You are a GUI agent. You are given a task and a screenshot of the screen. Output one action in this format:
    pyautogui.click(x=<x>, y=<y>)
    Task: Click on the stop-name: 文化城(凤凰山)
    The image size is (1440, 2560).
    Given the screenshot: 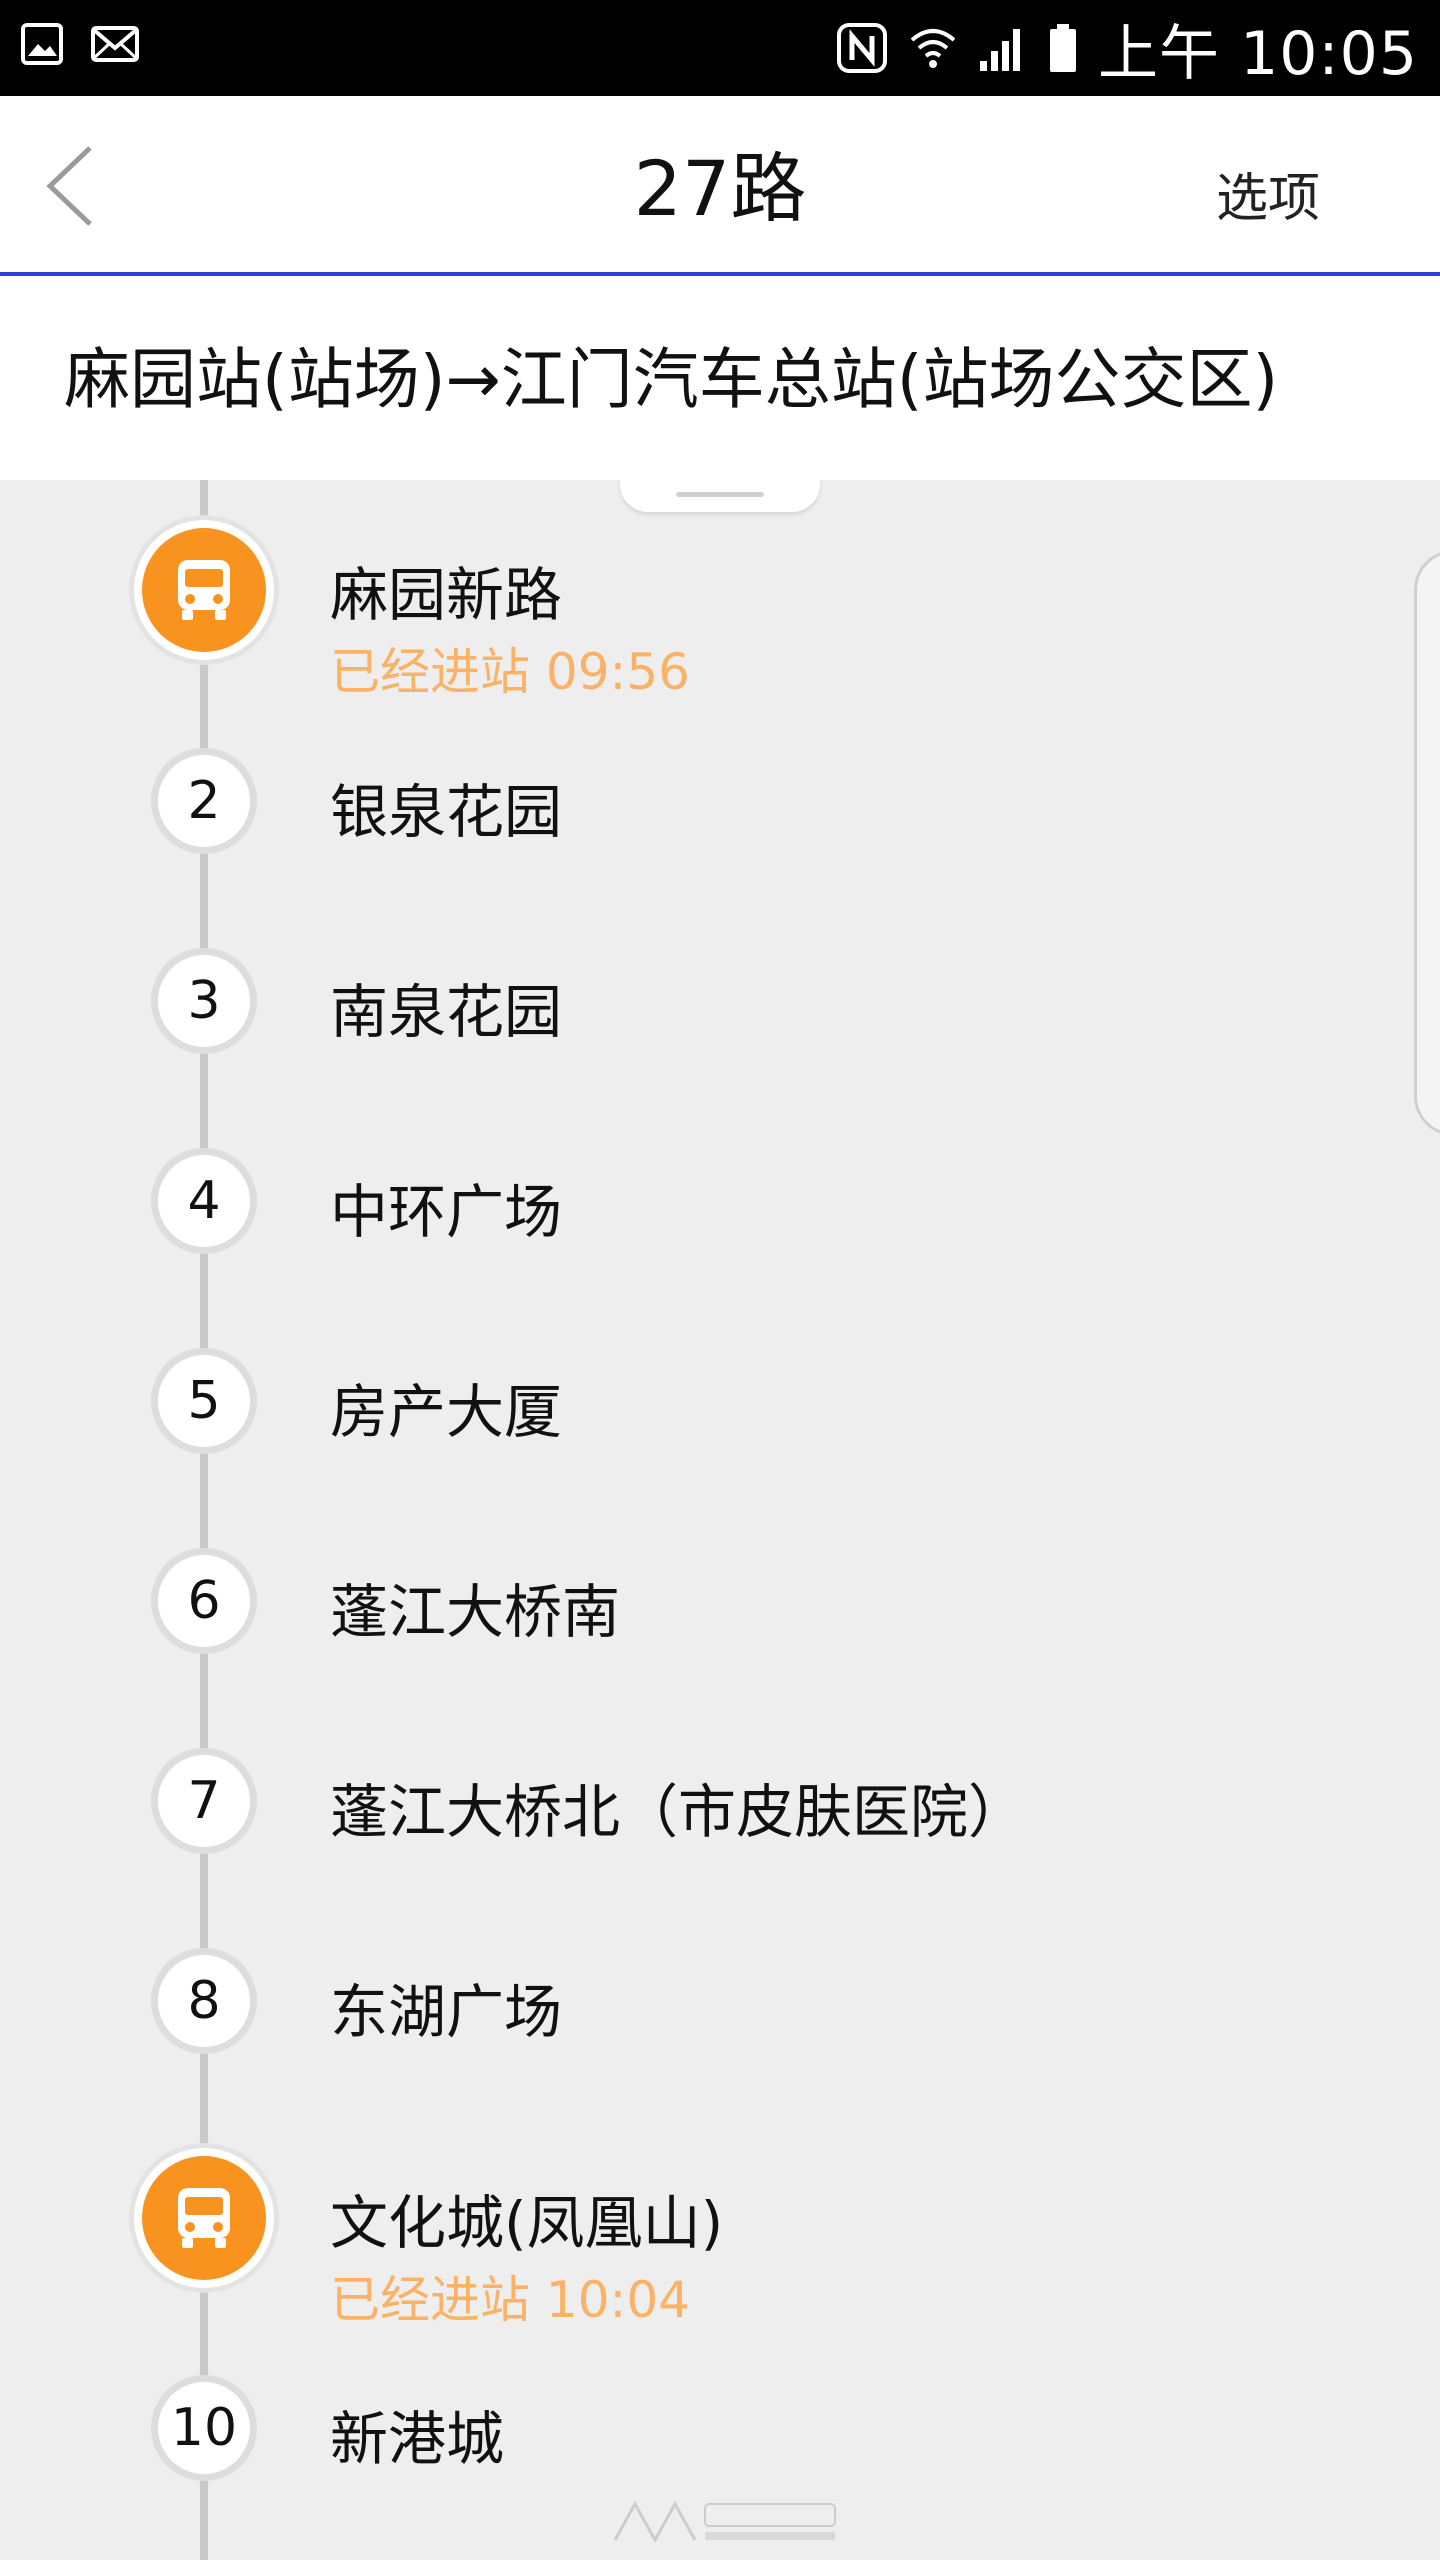 What is the action you would take?
    pyautogui.click(x=527, y=2223)
    